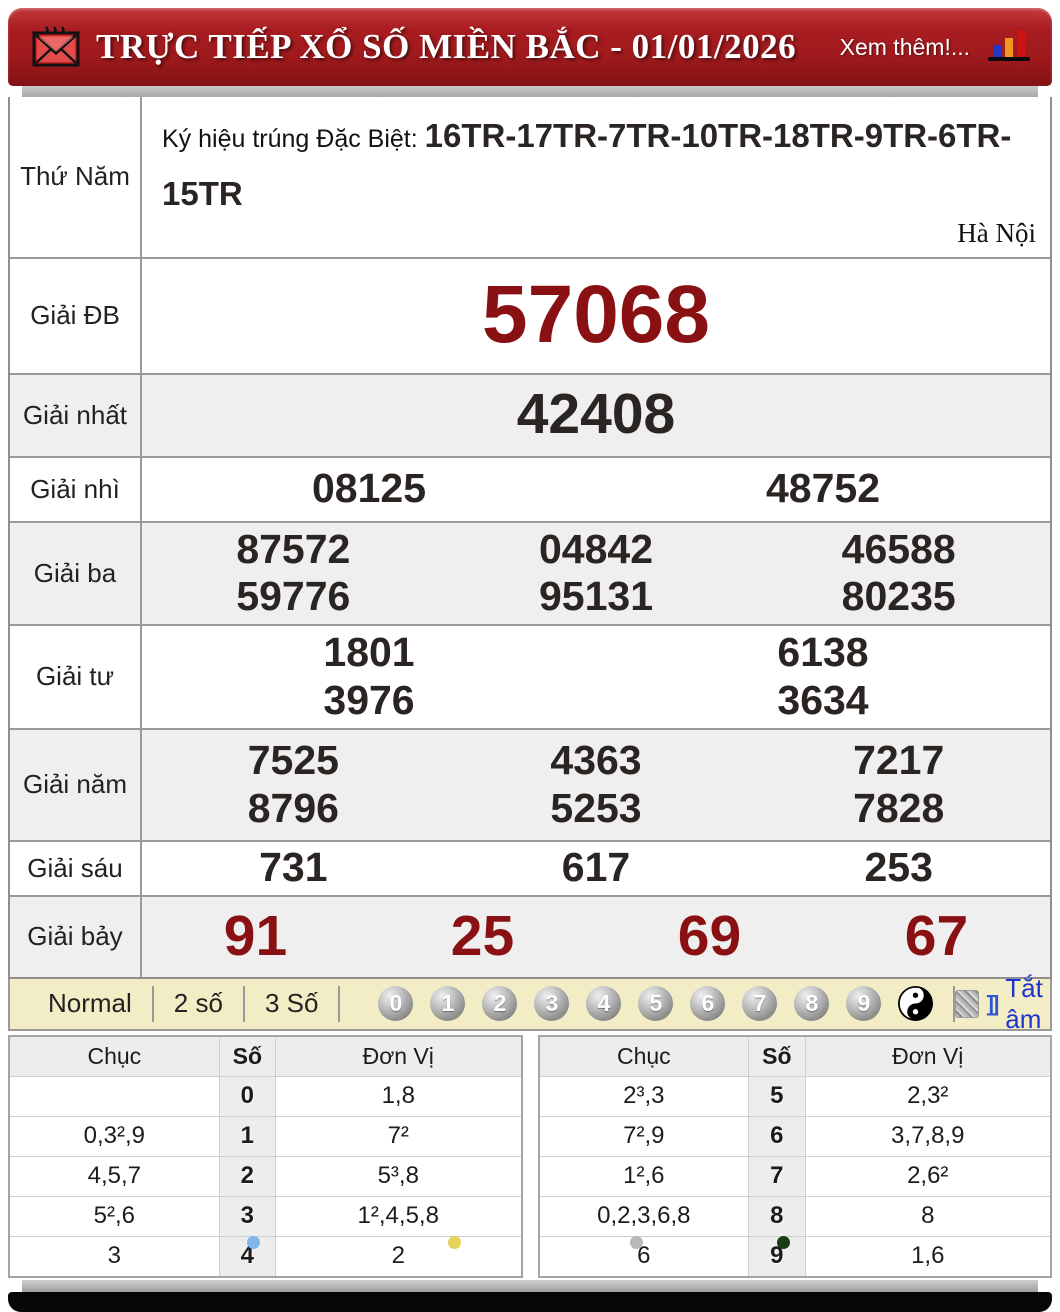 The image size is (1060, 1312). I want to click on stats-header-chuc-right: Chục, so click(643, 1056).